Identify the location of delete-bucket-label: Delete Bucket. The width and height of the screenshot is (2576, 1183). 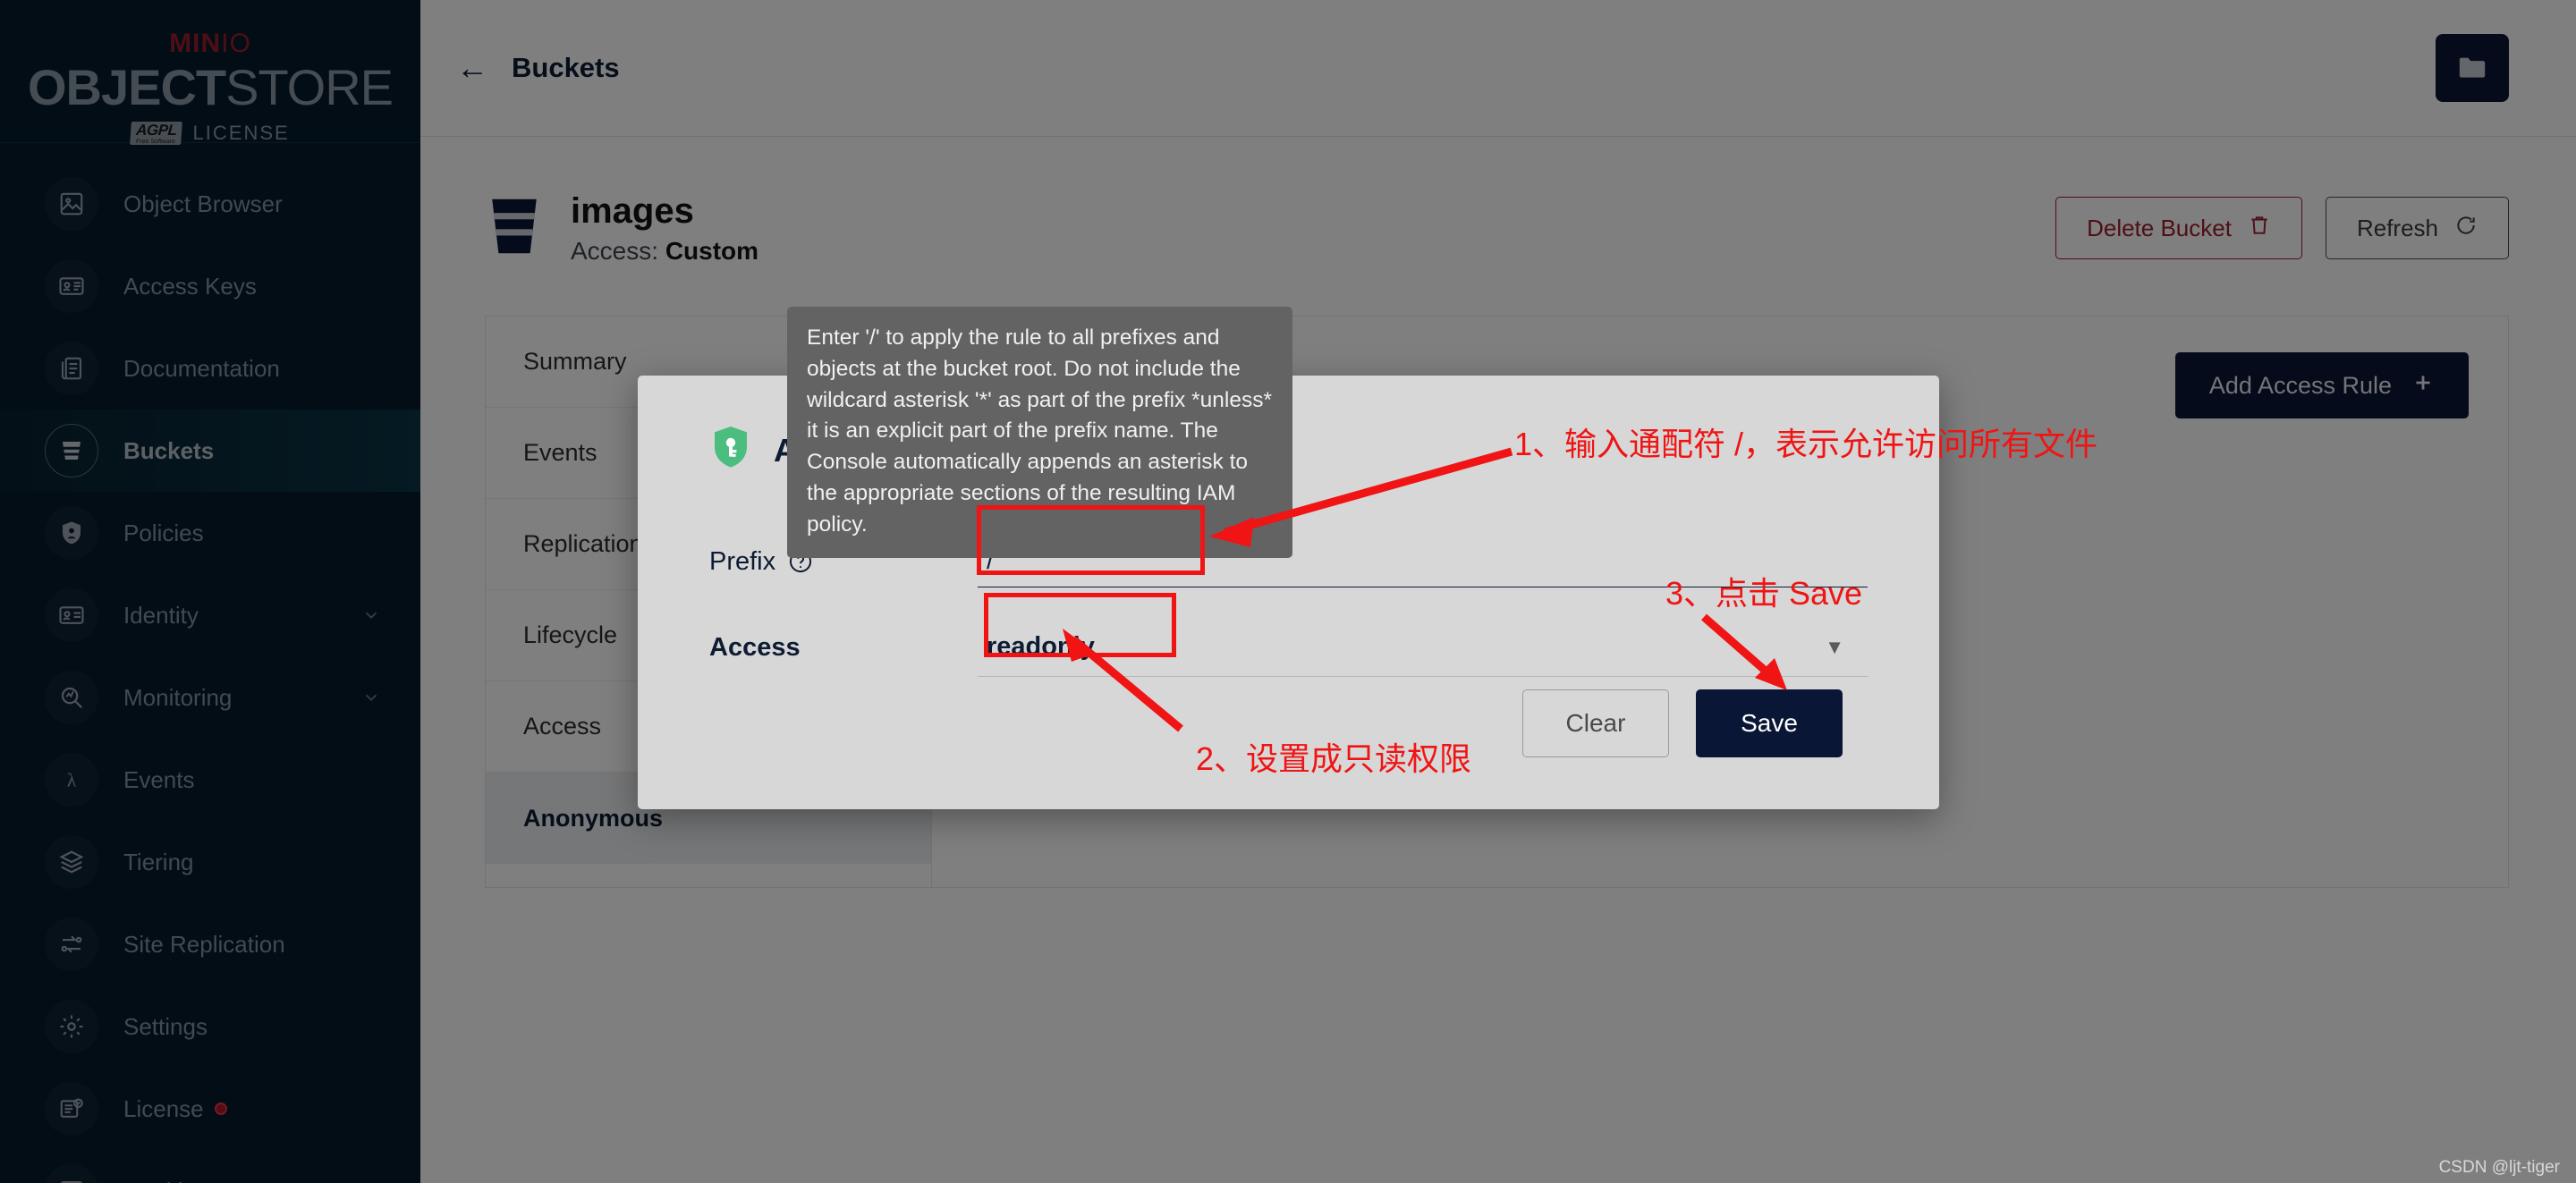
(2159, 227).